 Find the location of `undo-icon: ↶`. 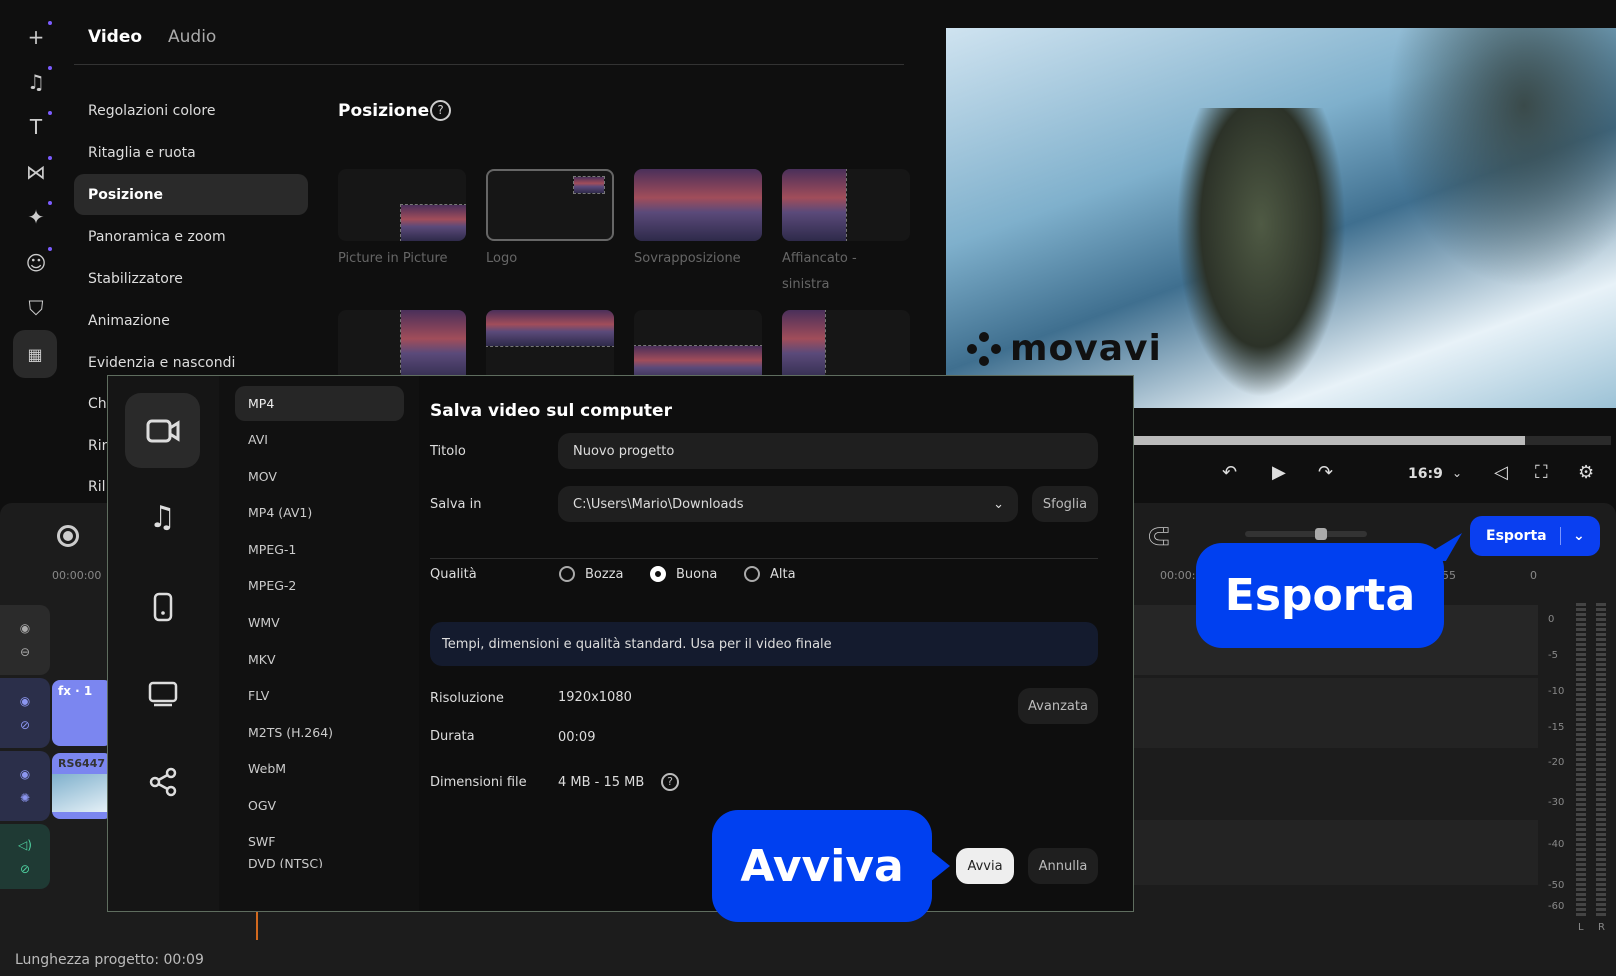

undo-icon: ↶ is located at coordinates (1229, 472).